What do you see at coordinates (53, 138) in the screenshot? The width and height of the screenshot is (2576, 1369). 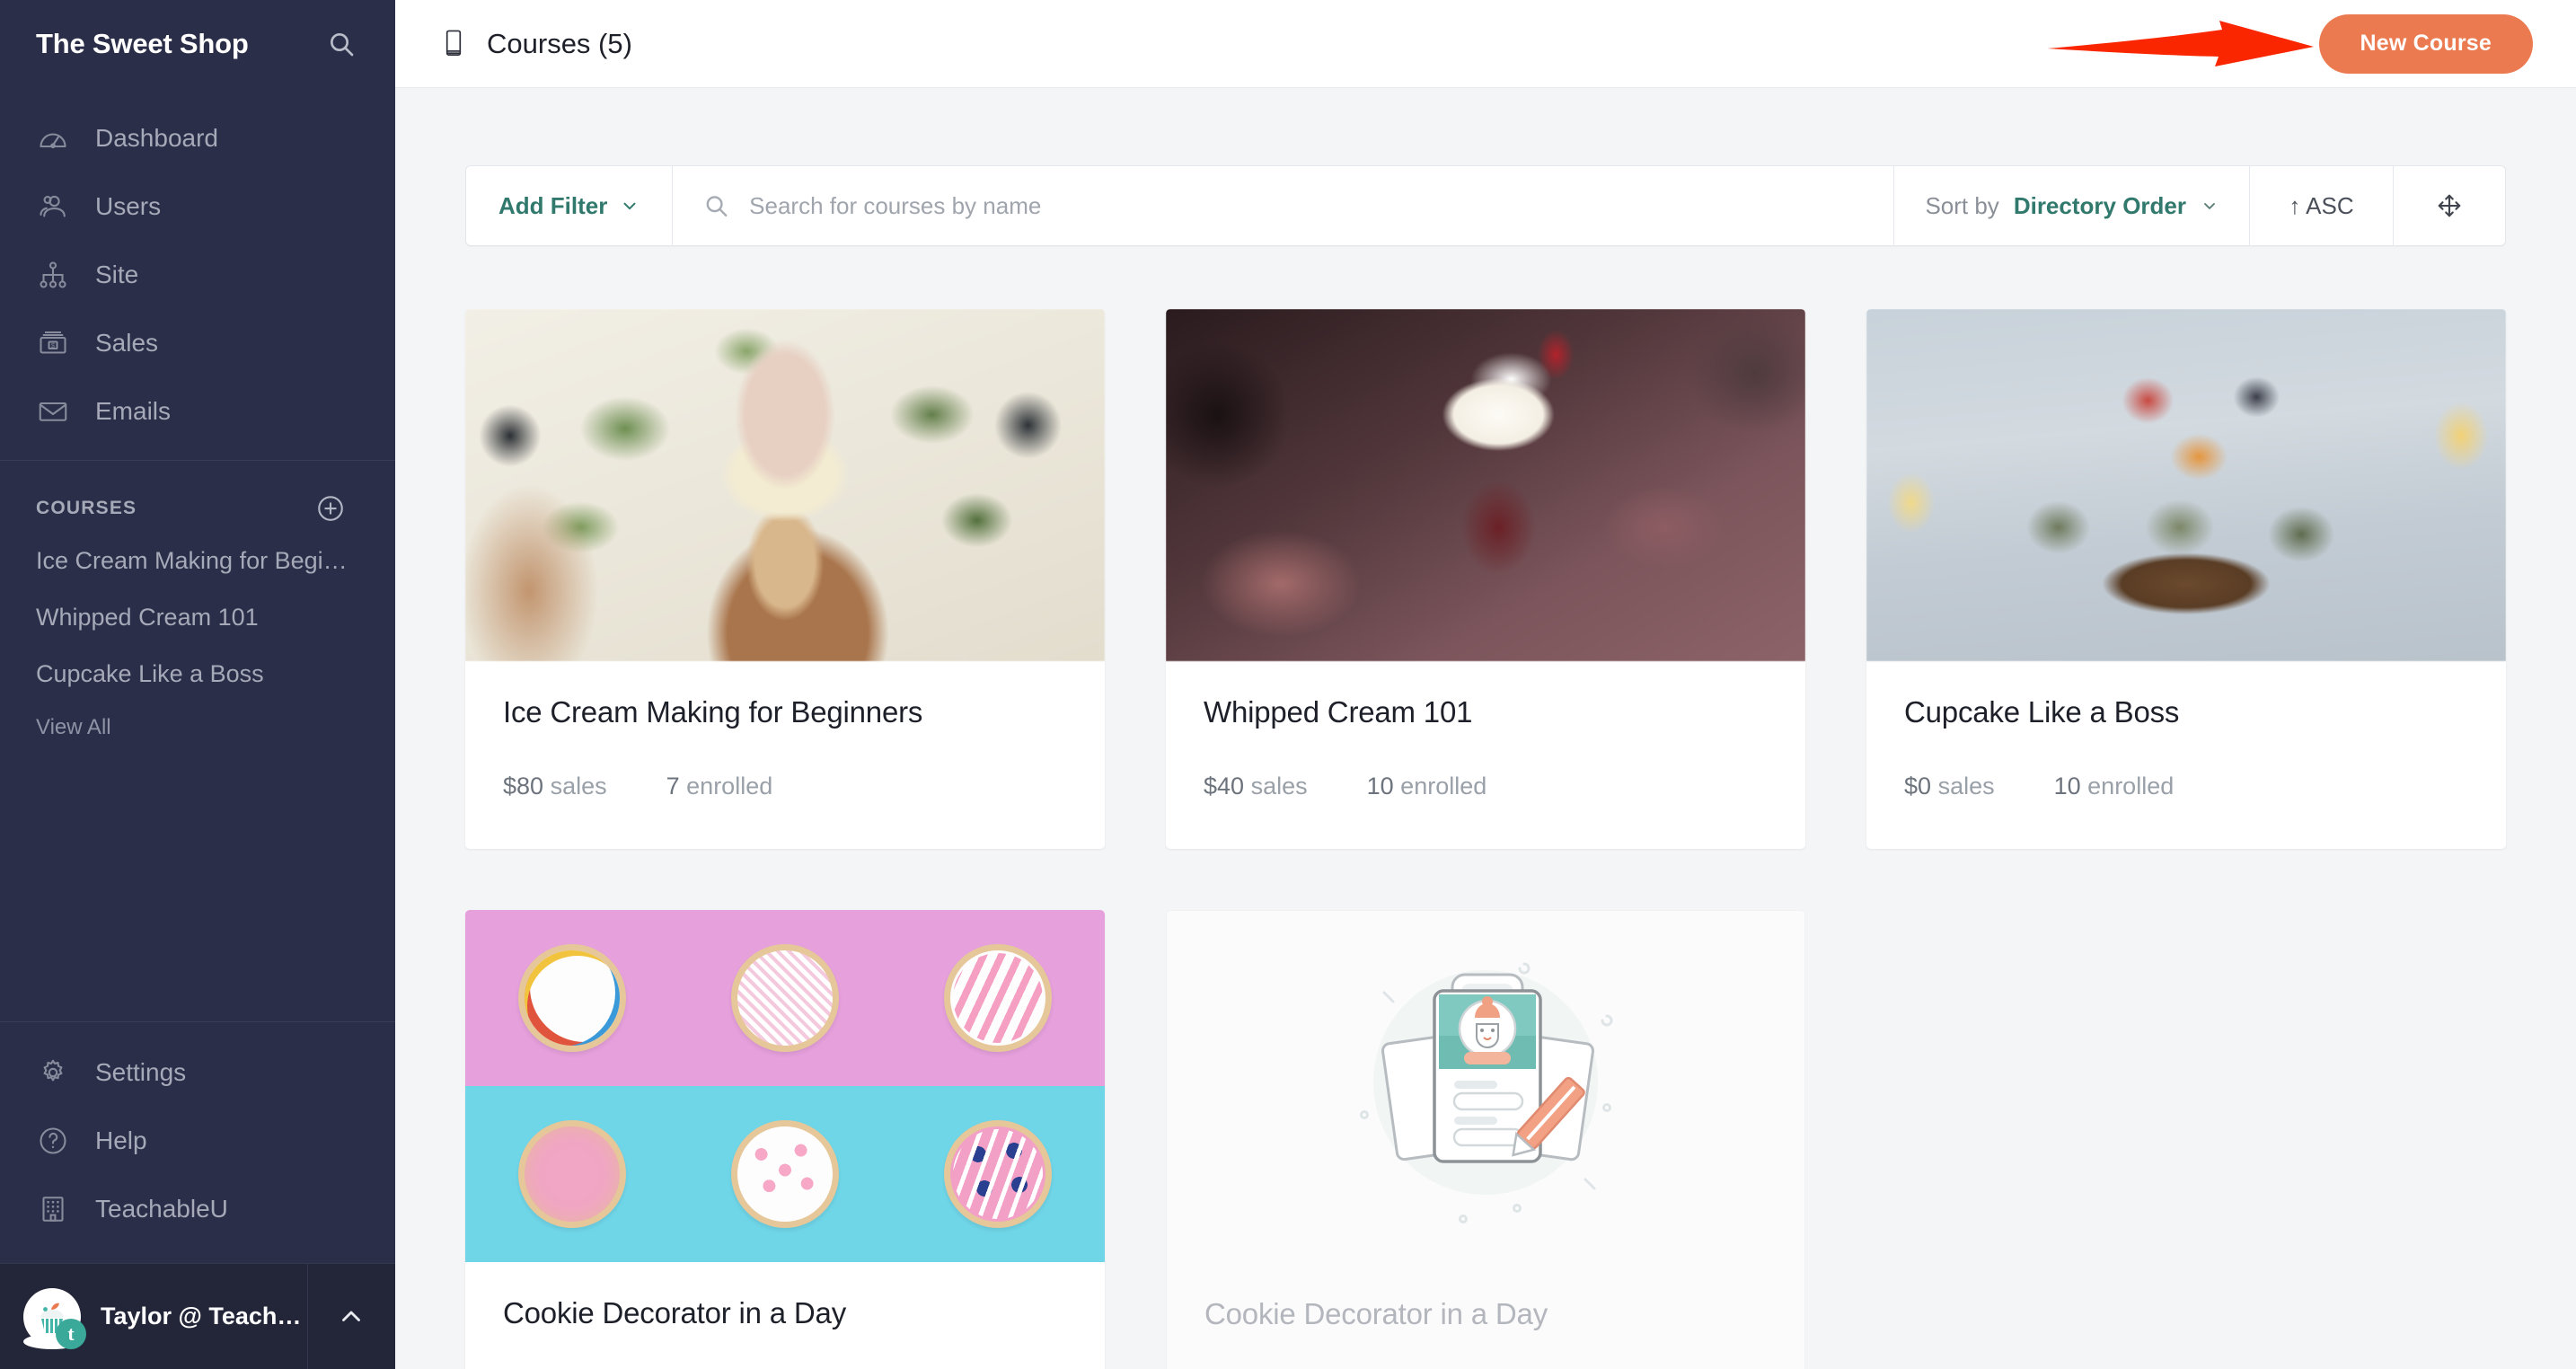 I see `dashboard-gauge-icon` at bounding box center [53, 138].